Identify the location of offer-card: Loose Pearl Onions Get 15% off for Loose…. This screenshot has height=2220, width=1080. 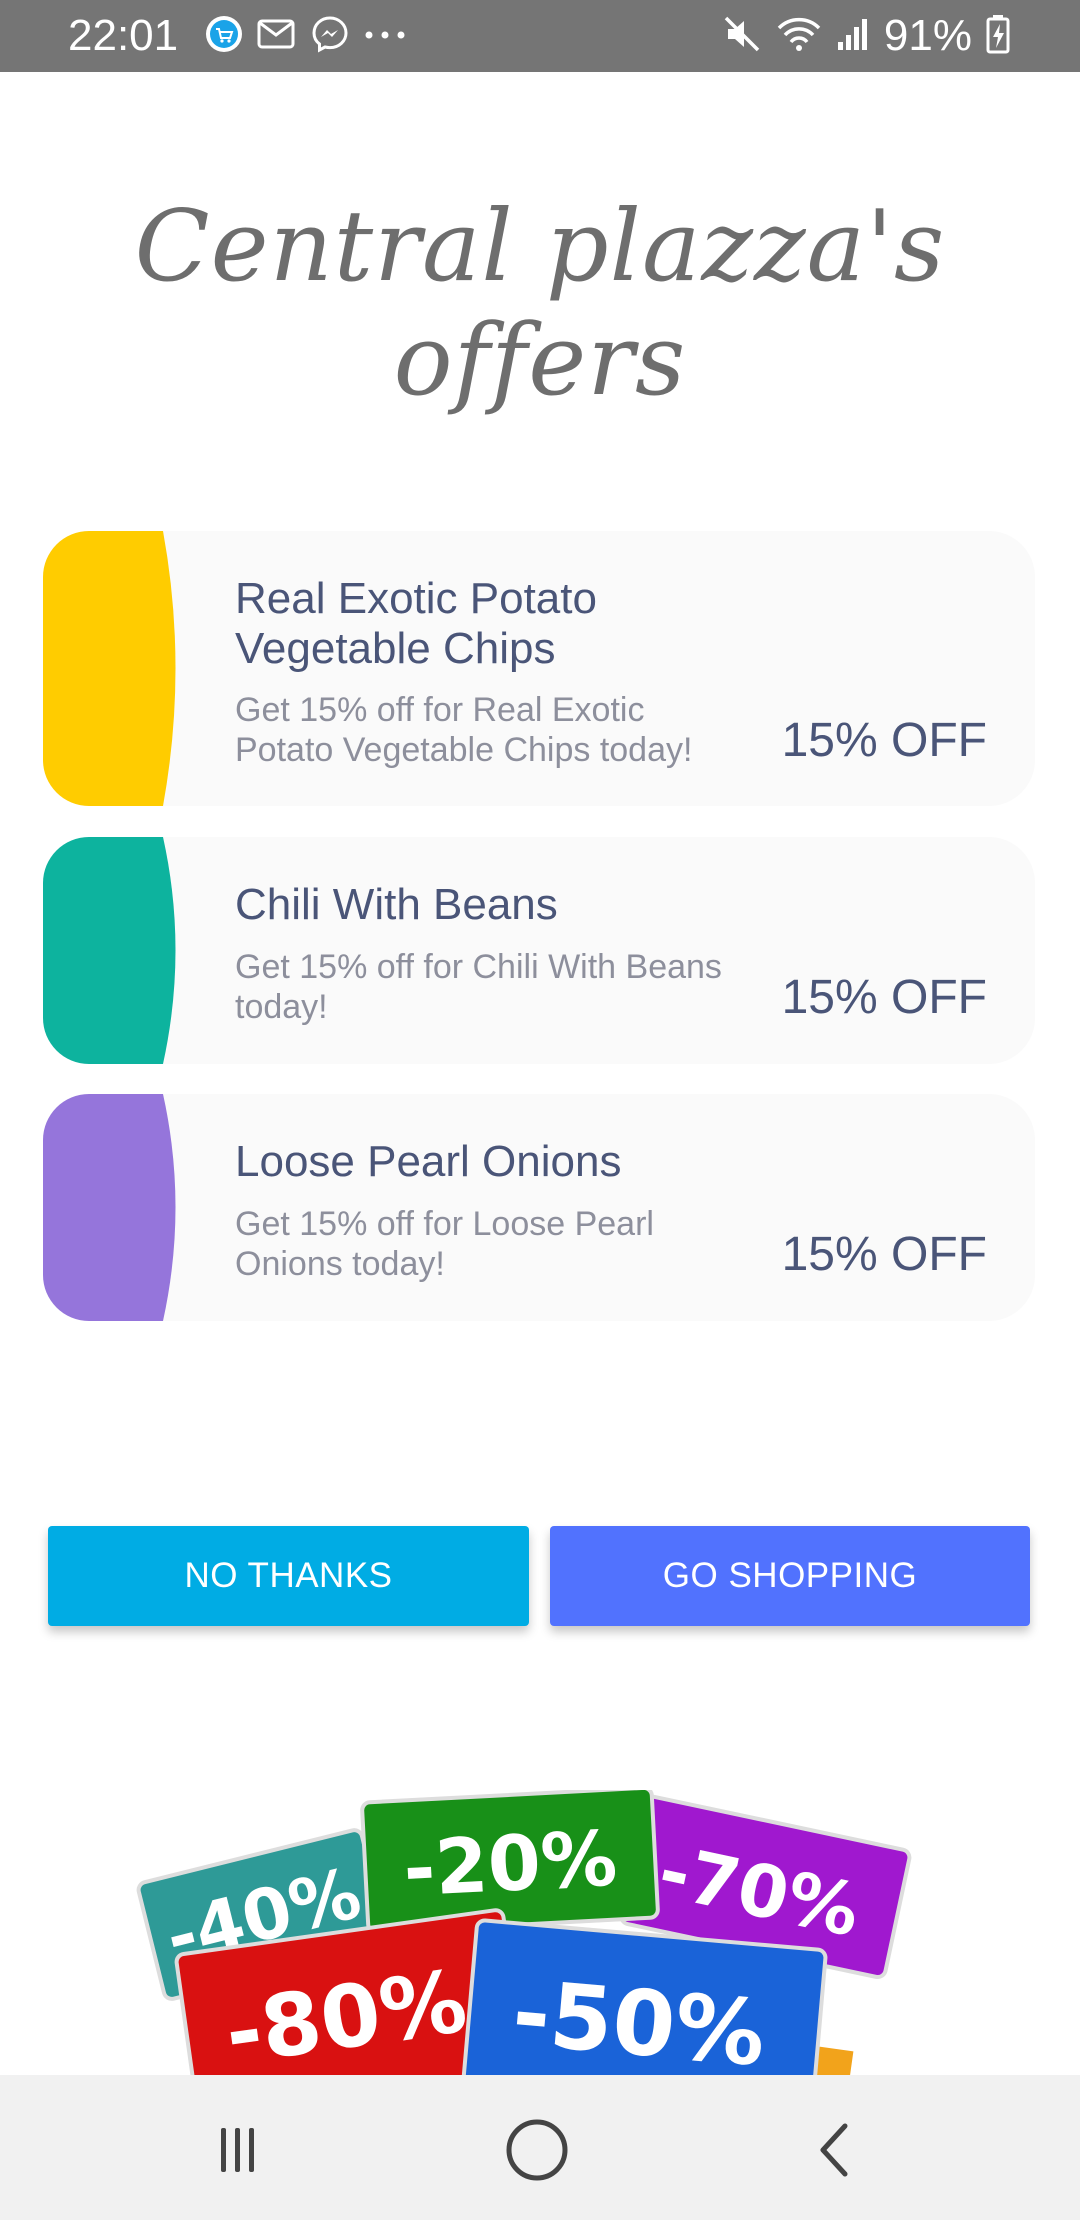
(539, 1207).